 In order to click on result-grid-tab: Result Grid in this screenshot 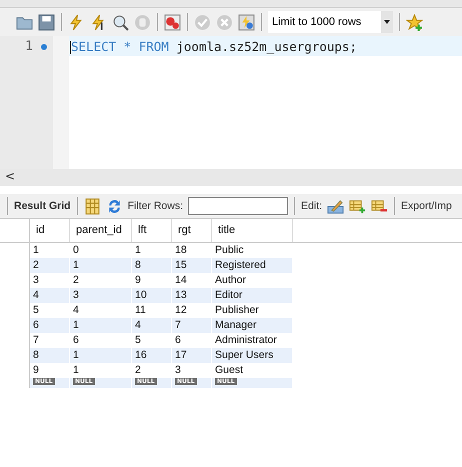, I will do `click(42, 206)`.